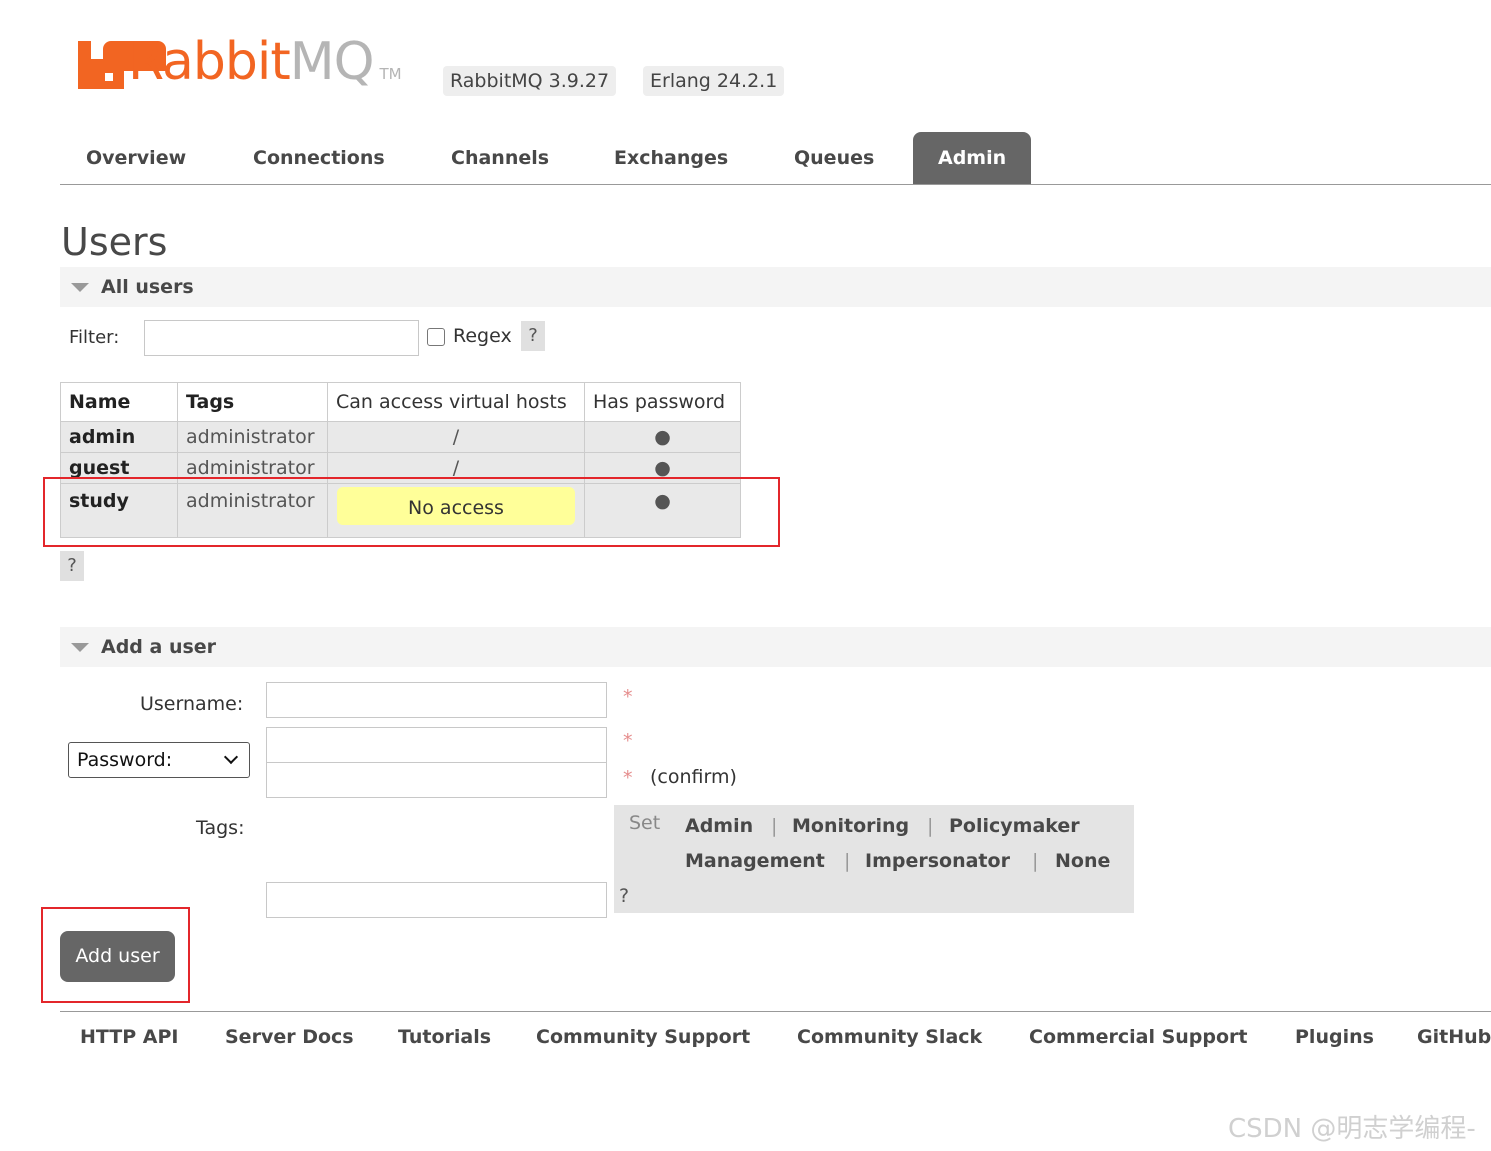 The height and width of the screenshot is (1151, 1491). I want to click on regex-checkbox, so click(436, 337).